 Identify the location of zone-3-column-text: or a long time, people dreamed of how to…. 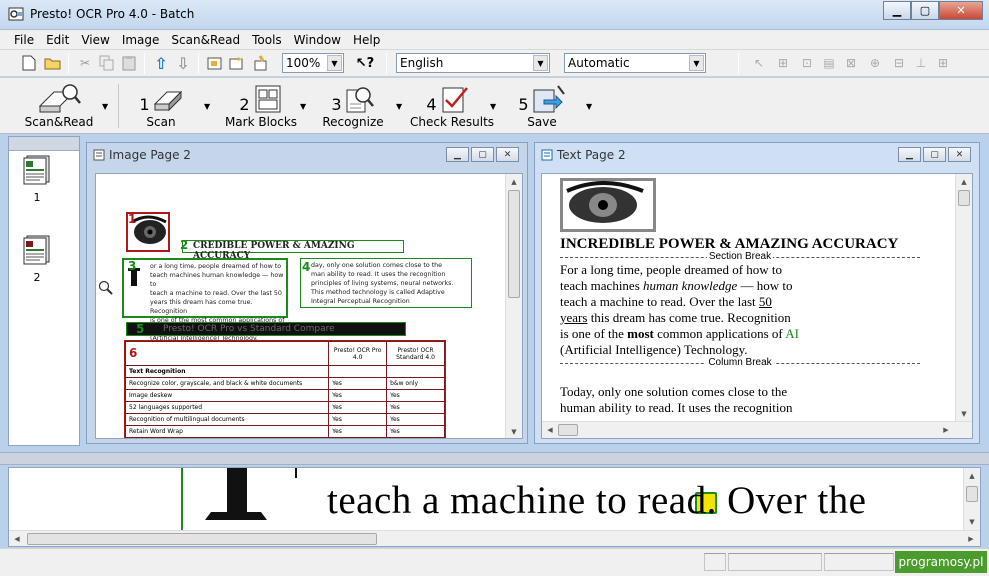
(205, 300).